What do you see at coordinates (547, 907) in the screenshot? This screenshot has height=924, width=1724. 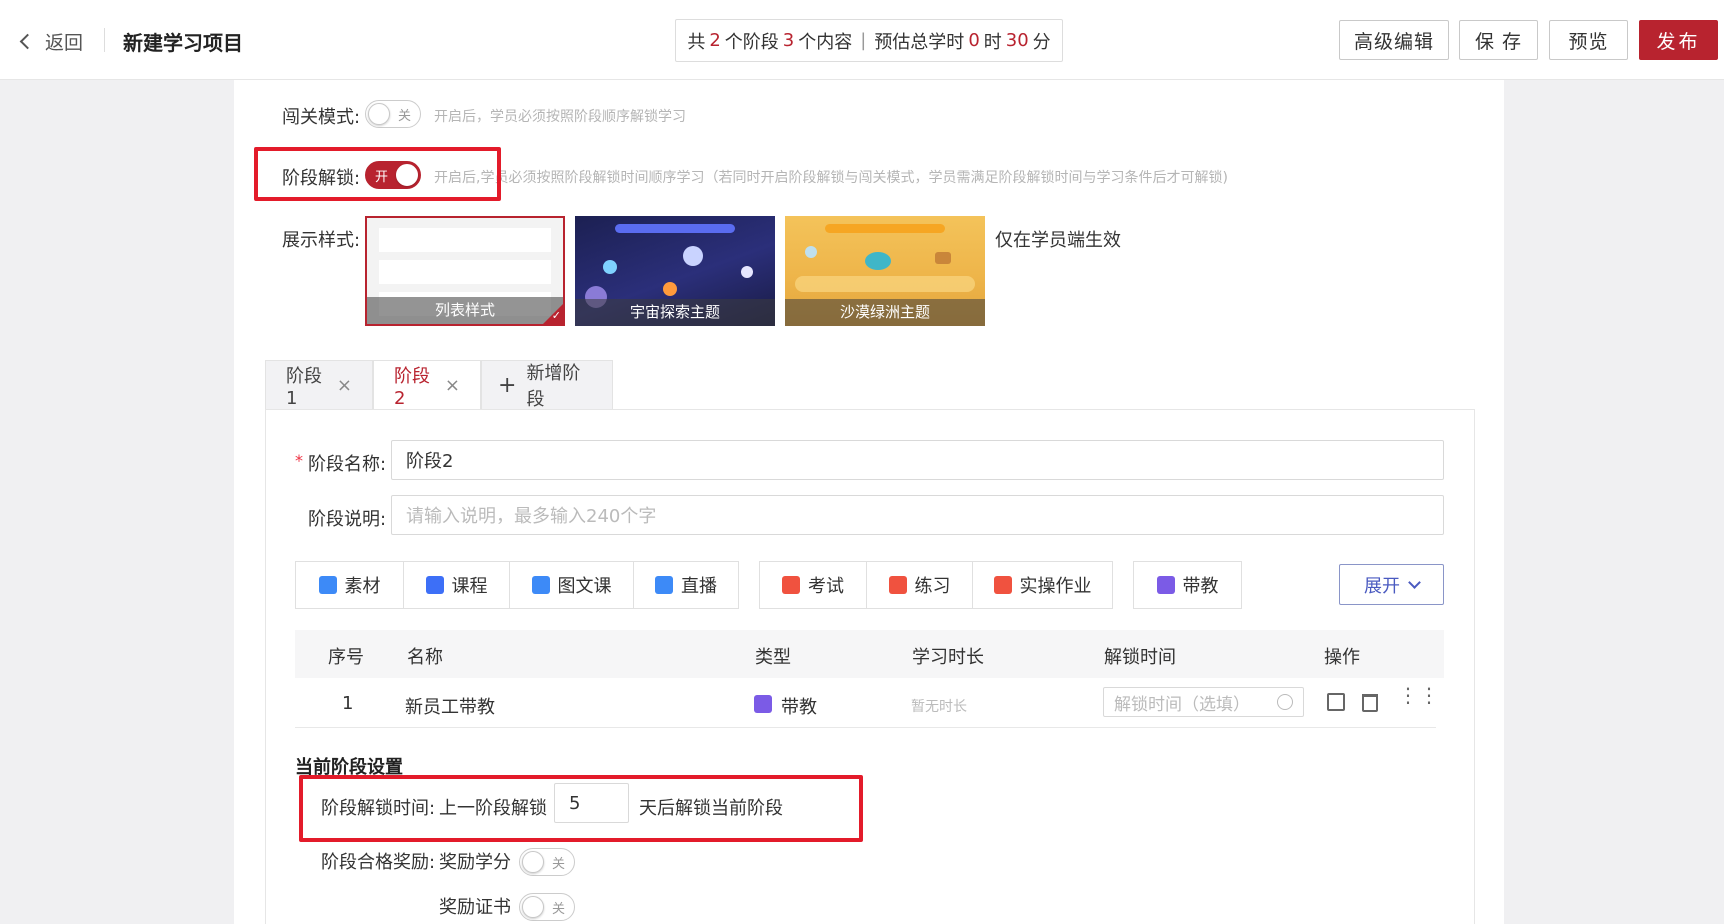 I see `reward-cert-switch: 关` at bounding box center [547, 907].